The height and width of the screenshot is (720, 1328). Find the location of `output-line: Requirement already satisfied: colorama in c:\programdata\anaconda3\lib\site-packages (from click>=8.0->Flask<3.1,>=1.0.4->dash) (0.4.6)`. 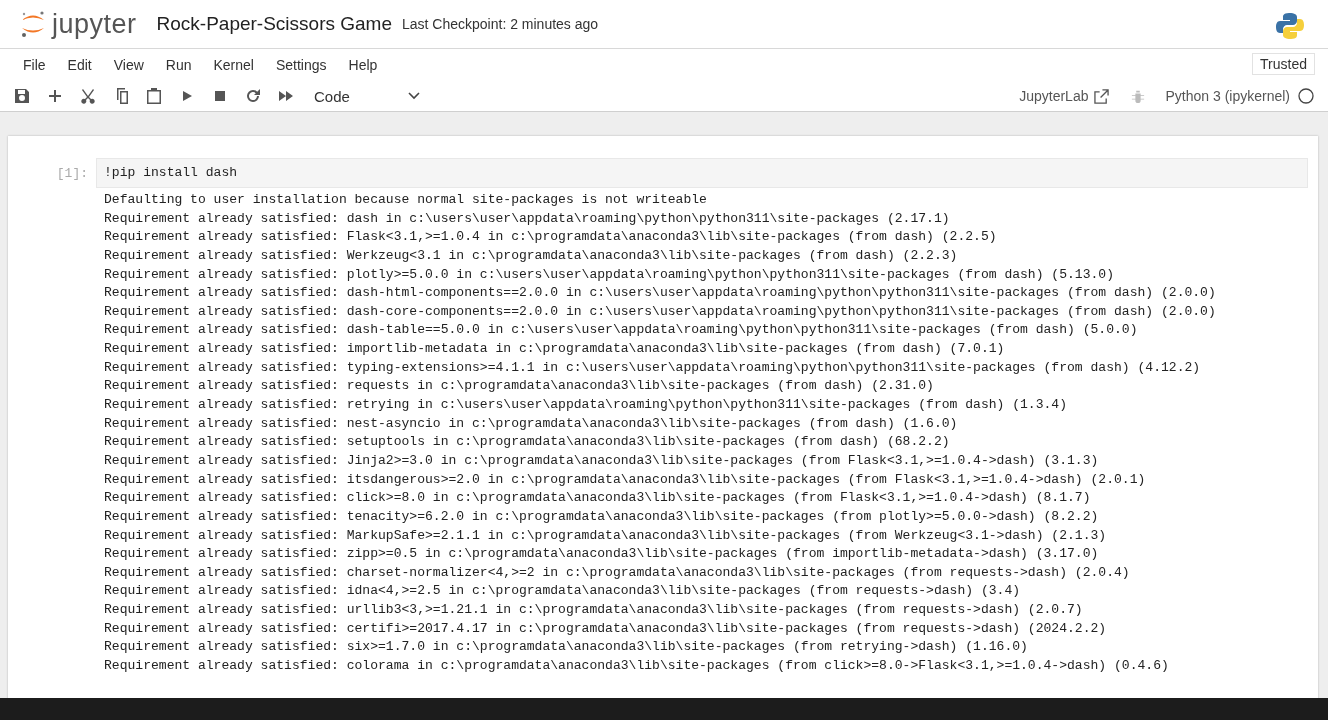

output-line: Requirement already satisfied: colorama in c:\programdata\anaconda3\lib\site-packages (from click>=8.0->Flask<3.1,>=1.0.4->dash) (0.4.6) is located at coordinates (636, 665).